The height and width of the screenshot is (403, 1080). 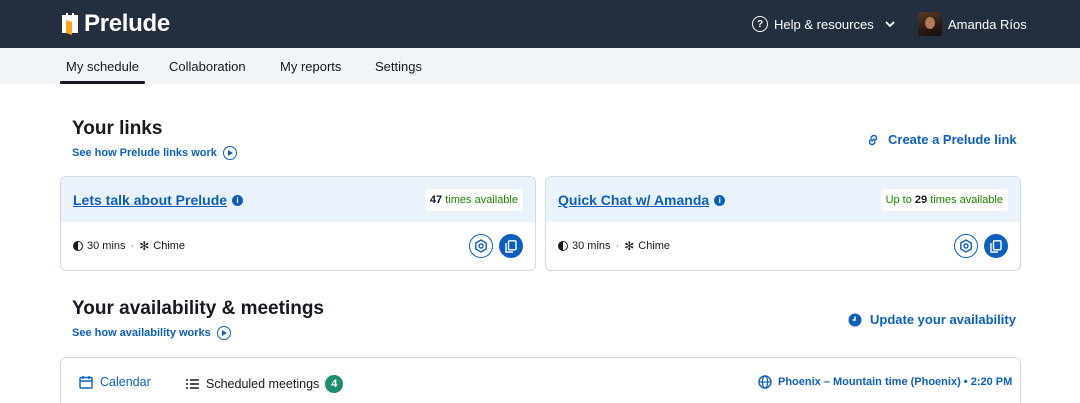 What do you see at coordinates (398, 66) in the screenshot?
I see `tab-settings: Settings` at bounding box center [398, 66].